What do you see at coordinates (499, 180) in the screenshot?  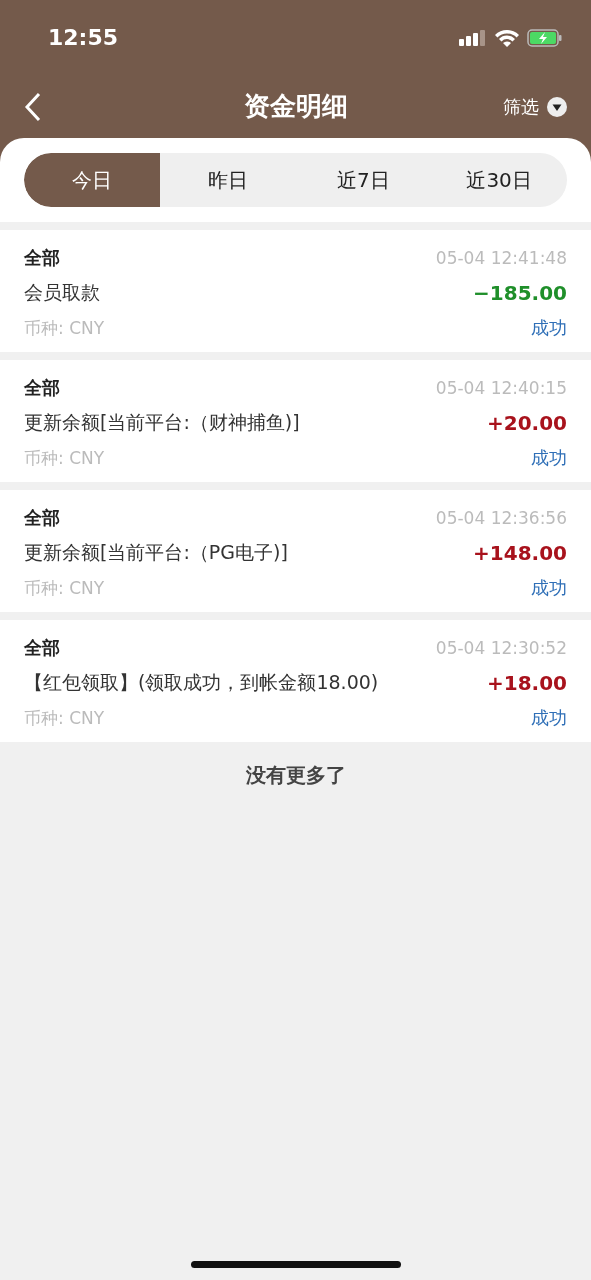 I see `date-tab: 近30日` at bounding box center [499, 180].